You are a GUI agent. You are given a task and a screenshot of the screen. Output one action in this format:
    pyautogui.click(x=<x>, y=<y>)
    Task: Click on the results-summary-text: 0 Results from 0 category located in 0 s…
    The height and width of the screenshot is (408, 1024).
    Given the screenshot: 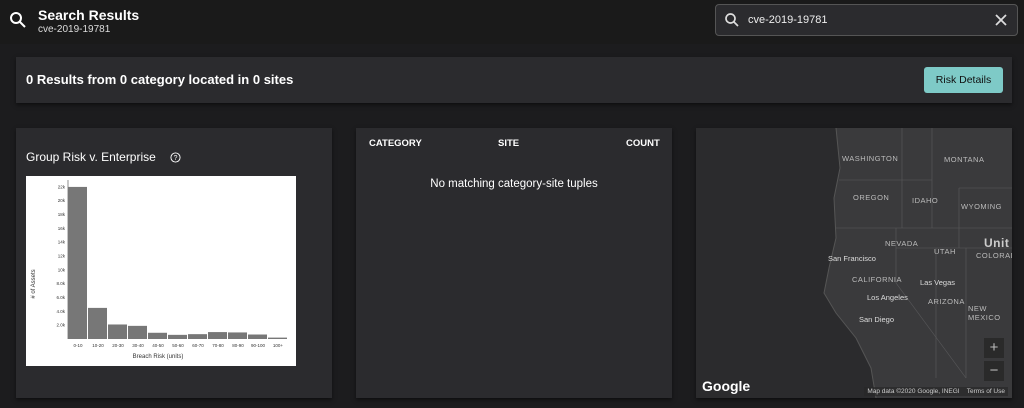 What is the action you would take?
    pyautogui.click(x=160, y=79)
    